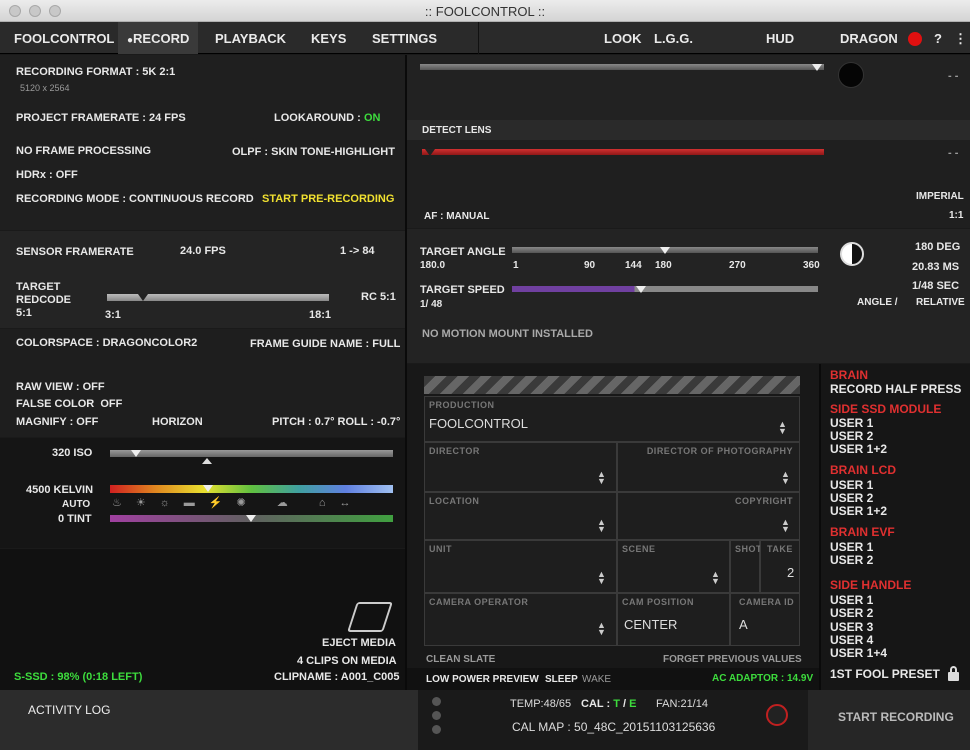 The image size is (970, 750). Describe the element at coordinates (849, 375) in the screenshot. I see `brain-heading: BRAIN` at that location.